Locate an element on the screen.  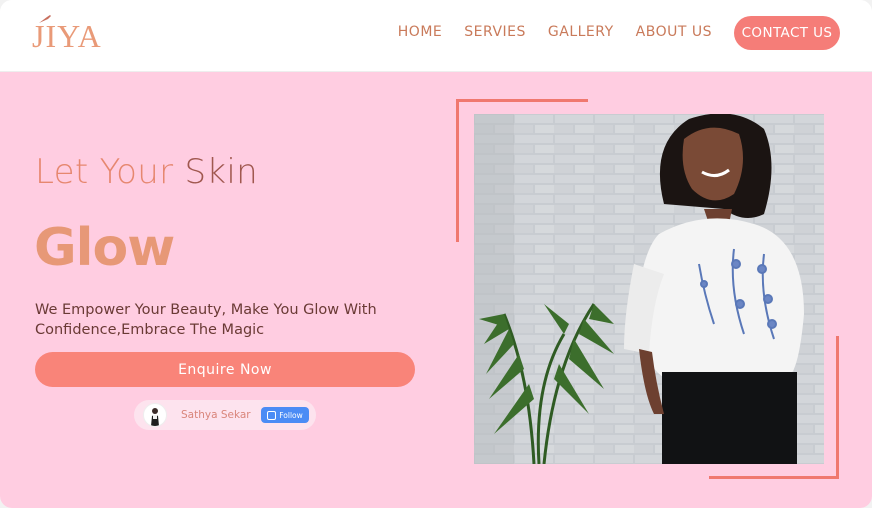
decorative-corner-left is located at coordinates (457, 170).